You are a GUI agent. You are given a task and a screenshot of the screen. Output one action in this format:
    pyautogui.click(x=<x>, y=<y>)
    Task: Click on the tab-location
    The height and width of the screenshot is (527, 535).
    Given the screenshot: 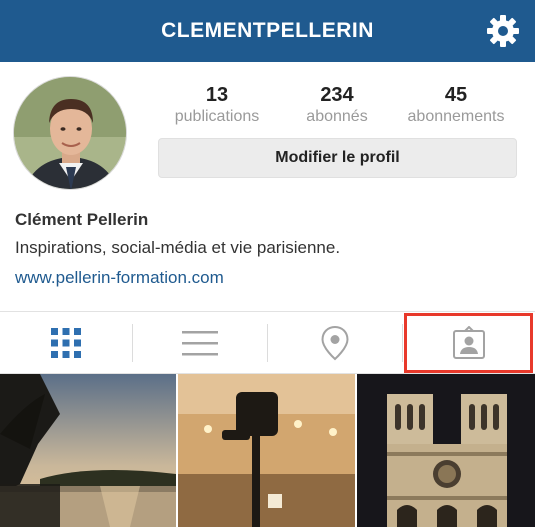 What is the action you would take?
    pyautogui.click(x=335, y=343)
    